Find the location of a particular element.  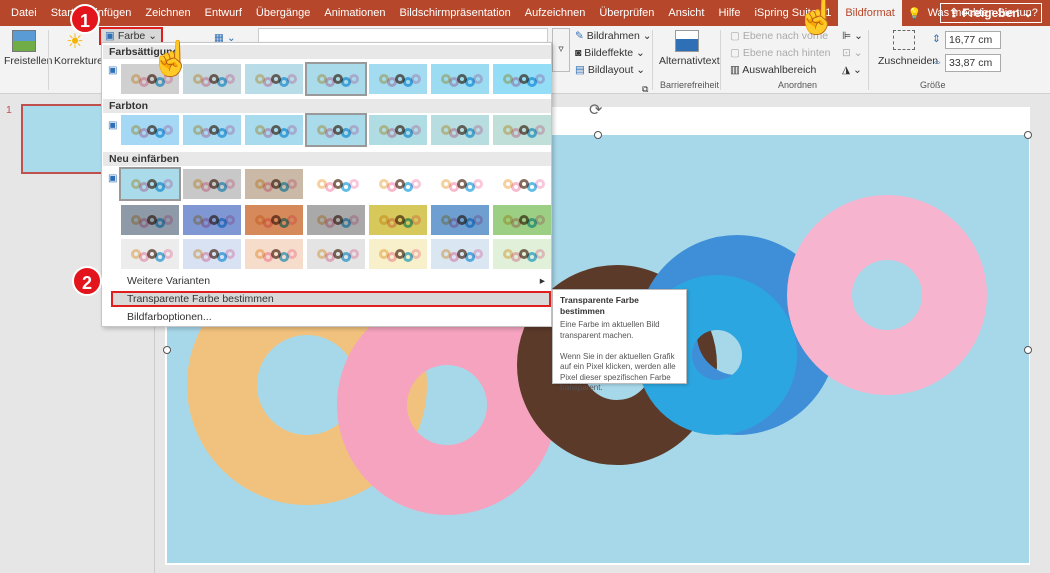

tab-7: Bildschirmpräsentation is located at coordinates (455, 13).